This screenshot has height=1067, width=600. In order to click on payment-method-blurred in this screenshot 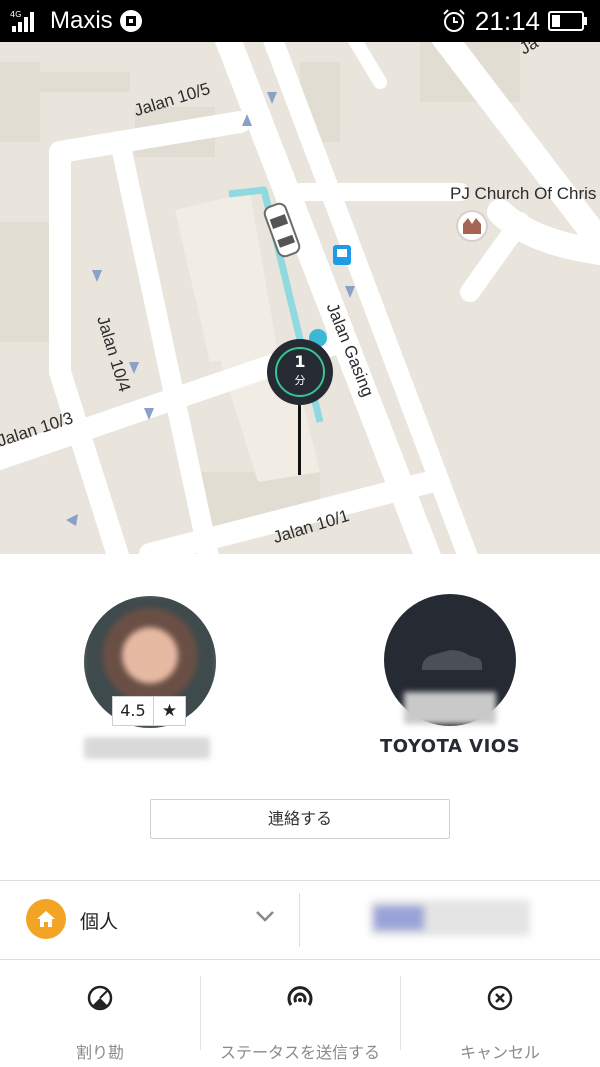, I will do `click(450, 918)`.